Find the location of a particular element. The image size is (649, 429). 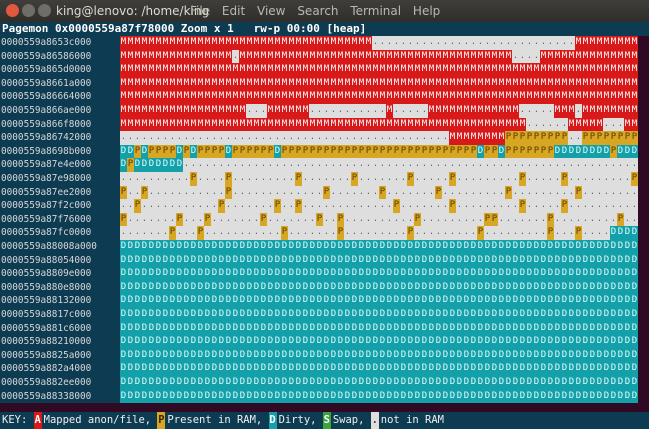

menu-terminal: Terminal is located at coordinates (375, 11).